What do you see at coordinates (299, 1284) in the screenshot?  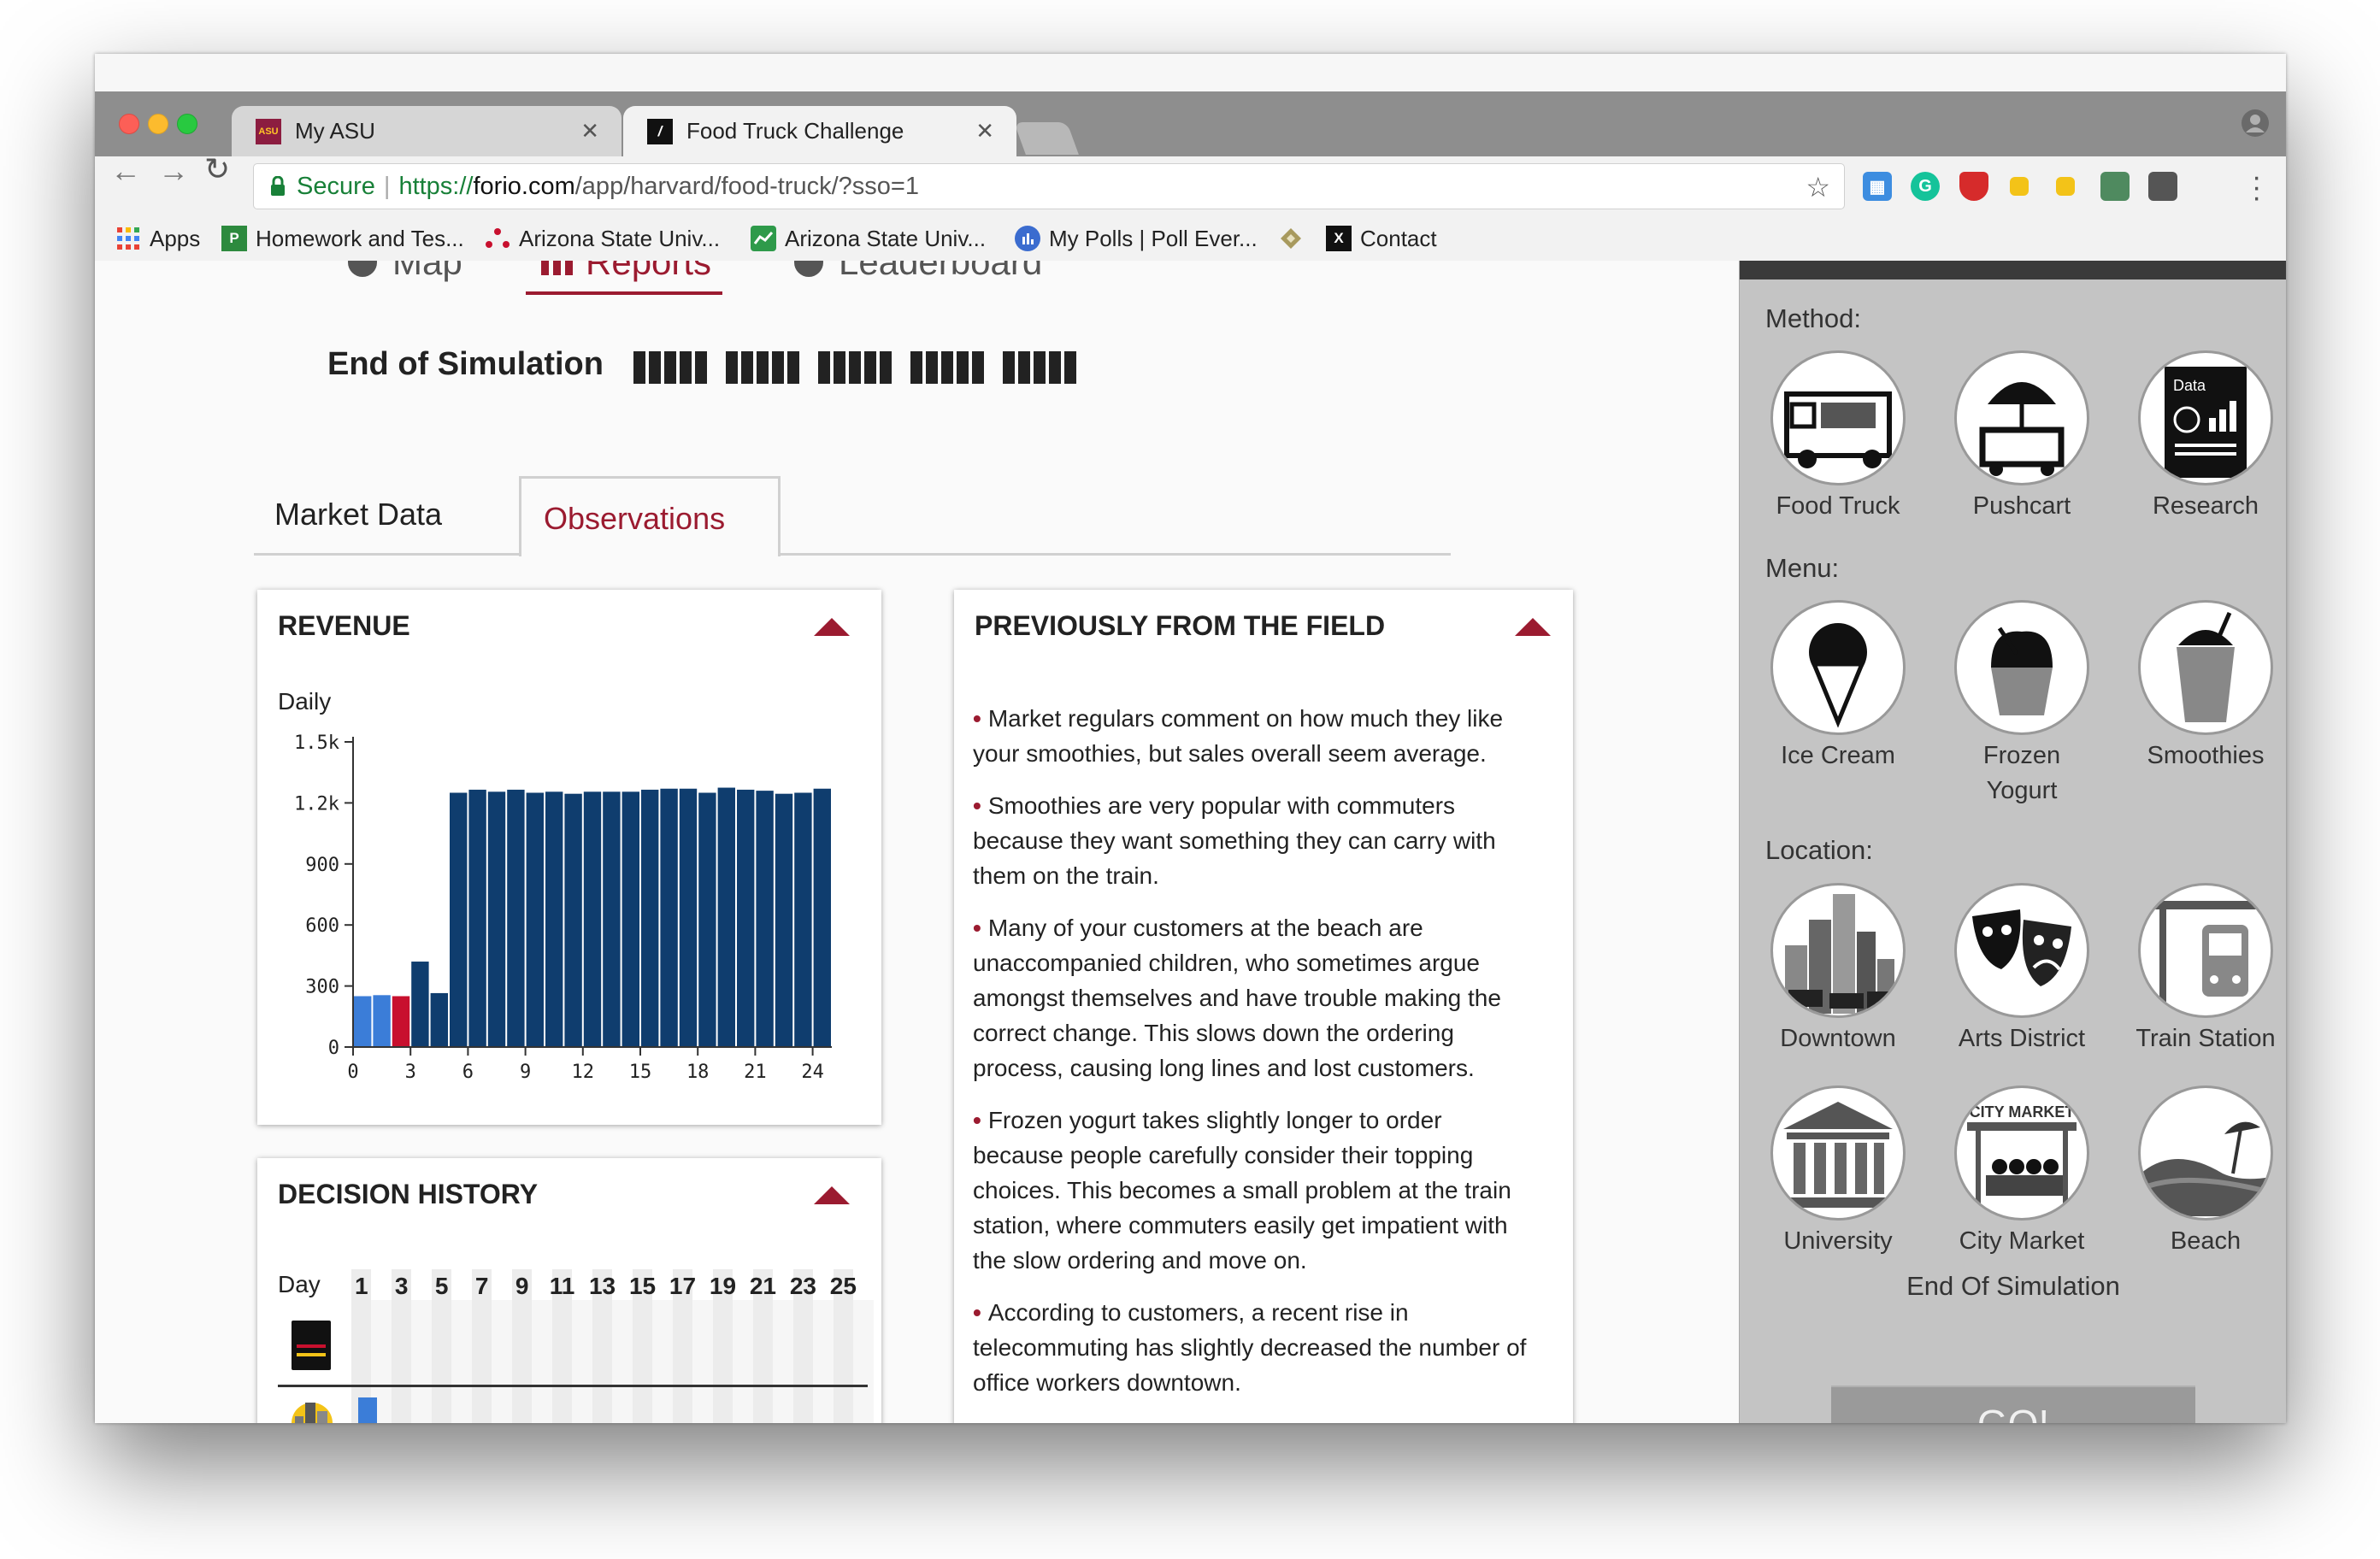 I see `day-label: Day` at bounding box center [299, 1284].